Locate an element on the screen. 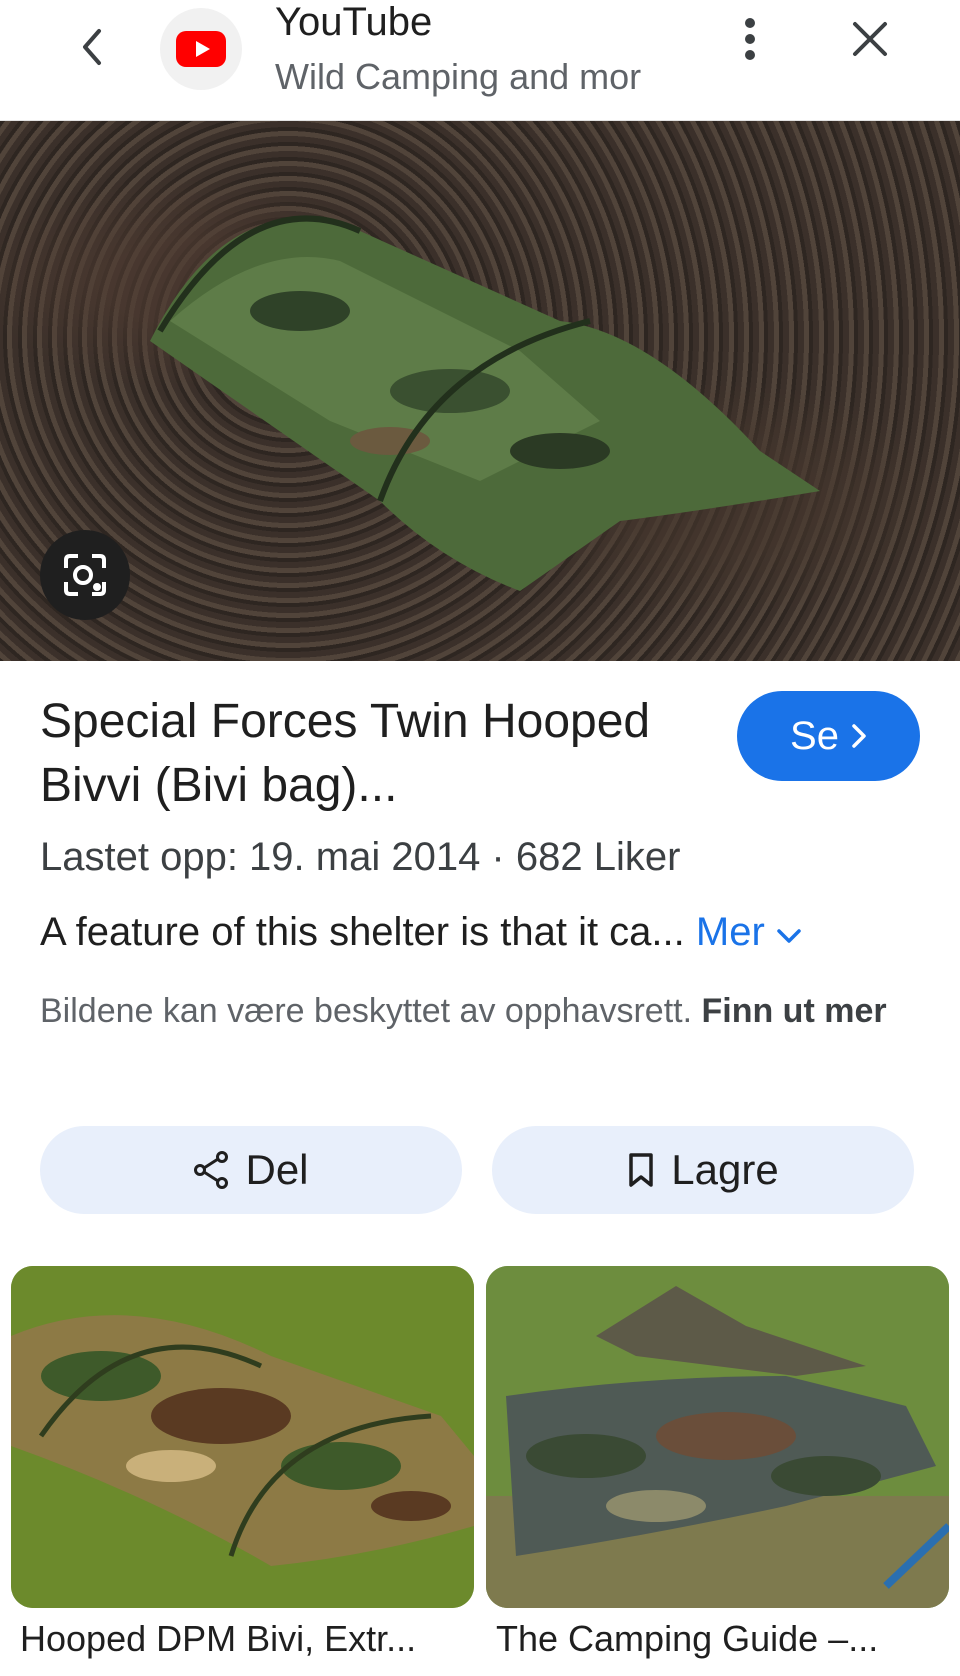  chevron-left-icon is located at coordinates (92, 47).